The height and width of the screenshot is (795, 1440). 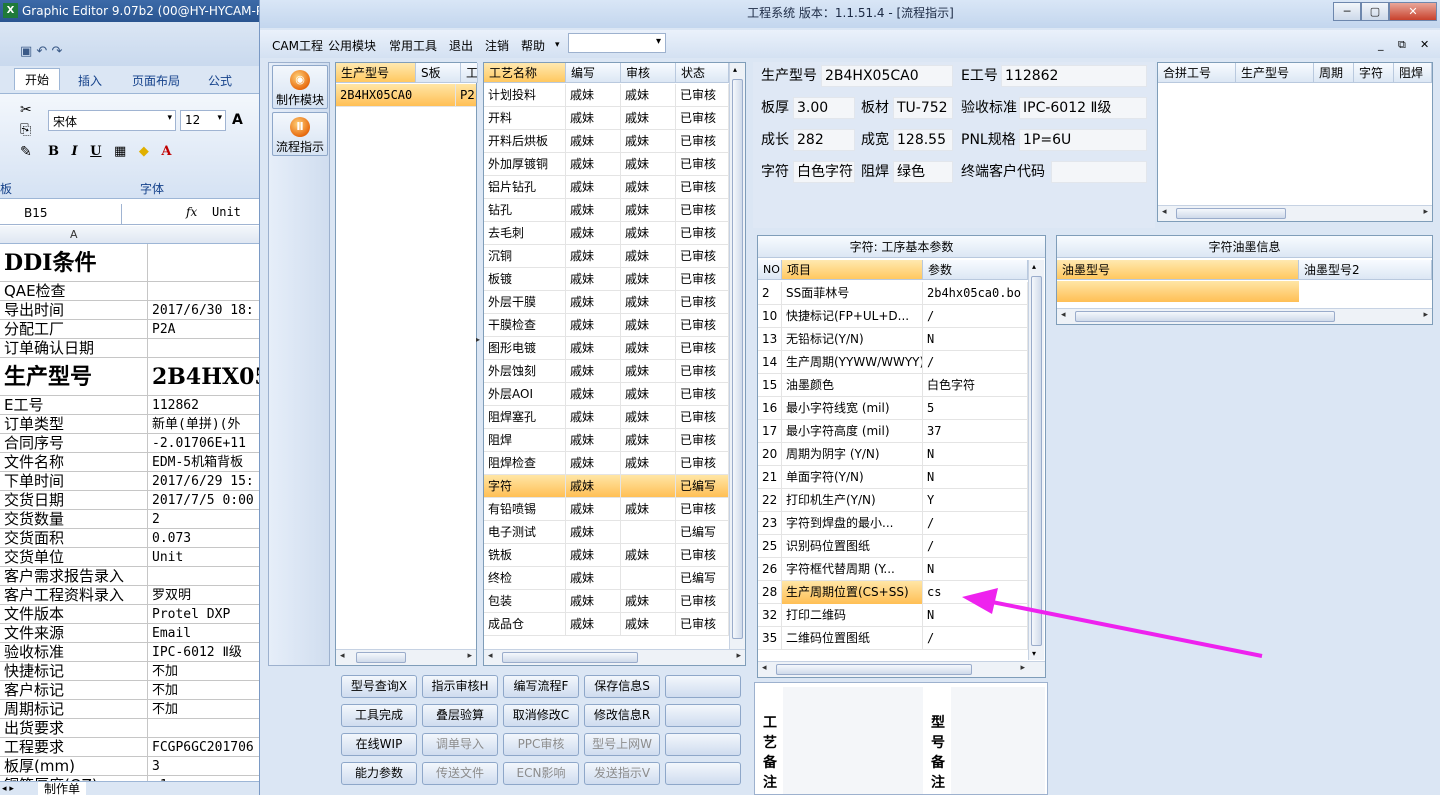 What do you see at coordinates (206, 481) in the screenshot?
I see `cell-b: 2017/6/29 15:` at bounding box center [206, 481].